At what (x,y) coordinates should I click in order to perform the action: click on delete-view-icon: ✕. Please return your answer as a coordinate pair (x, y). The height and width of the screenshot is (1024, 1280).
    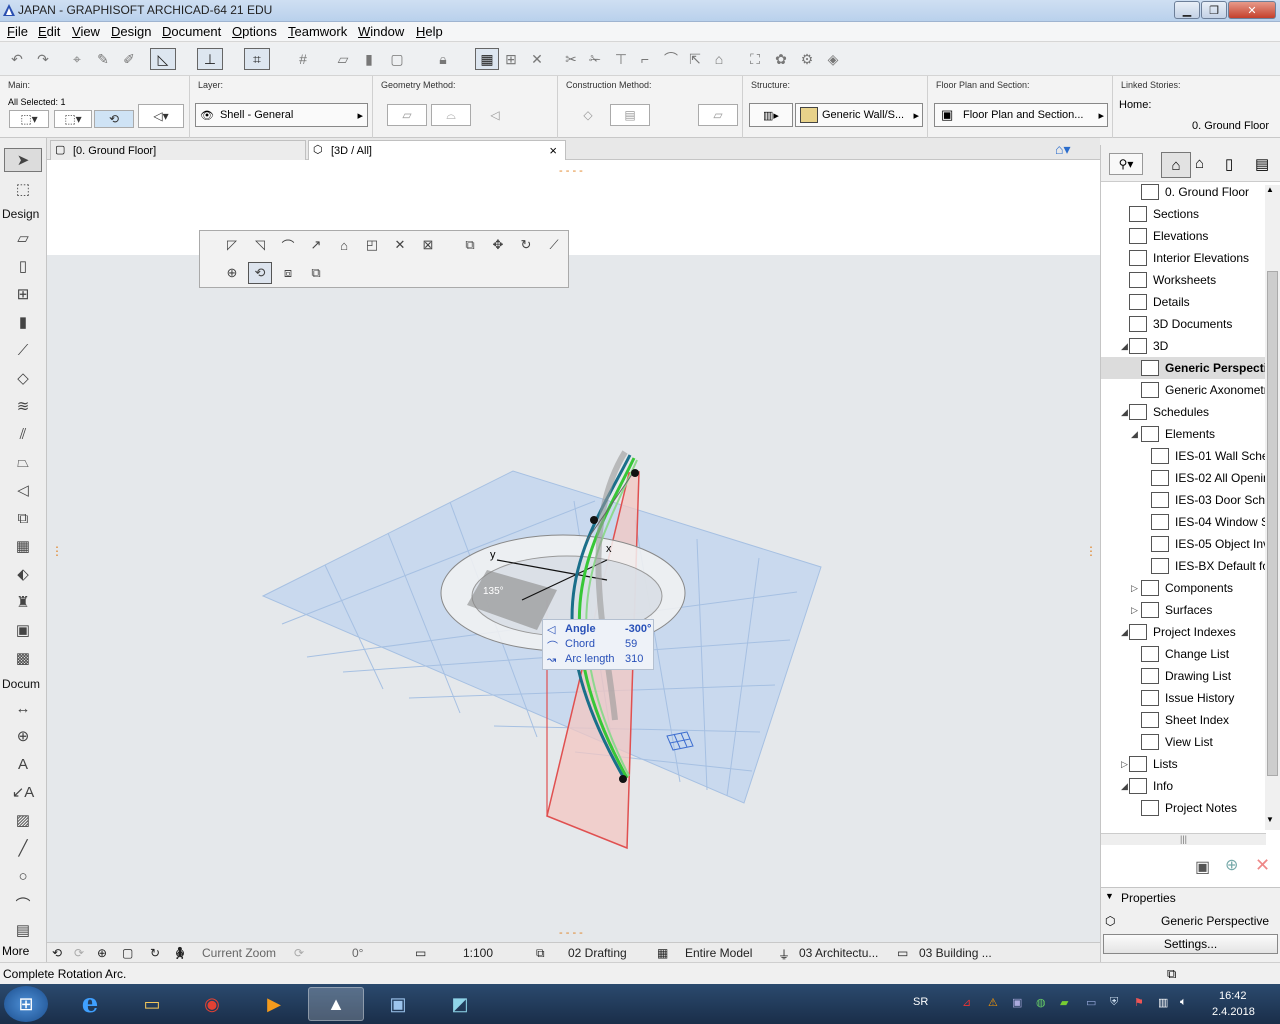
    Looking at the image, I should click on (1262, 865).